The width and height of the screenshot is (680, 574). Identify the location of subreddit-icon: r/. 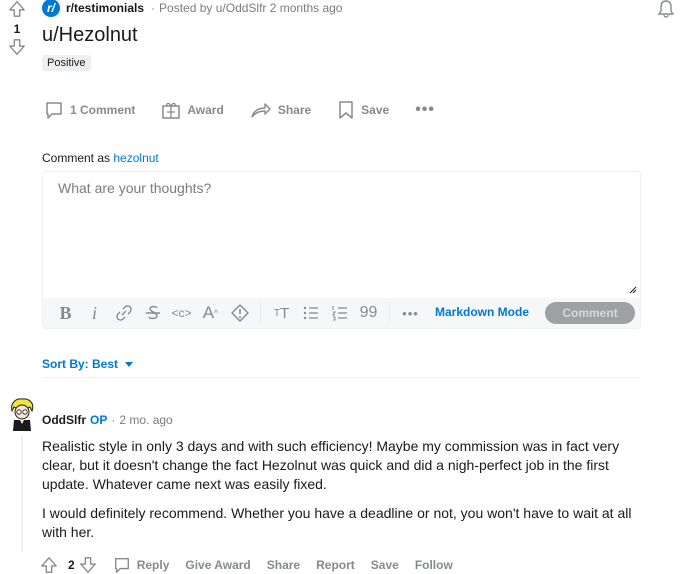
(51, 8).